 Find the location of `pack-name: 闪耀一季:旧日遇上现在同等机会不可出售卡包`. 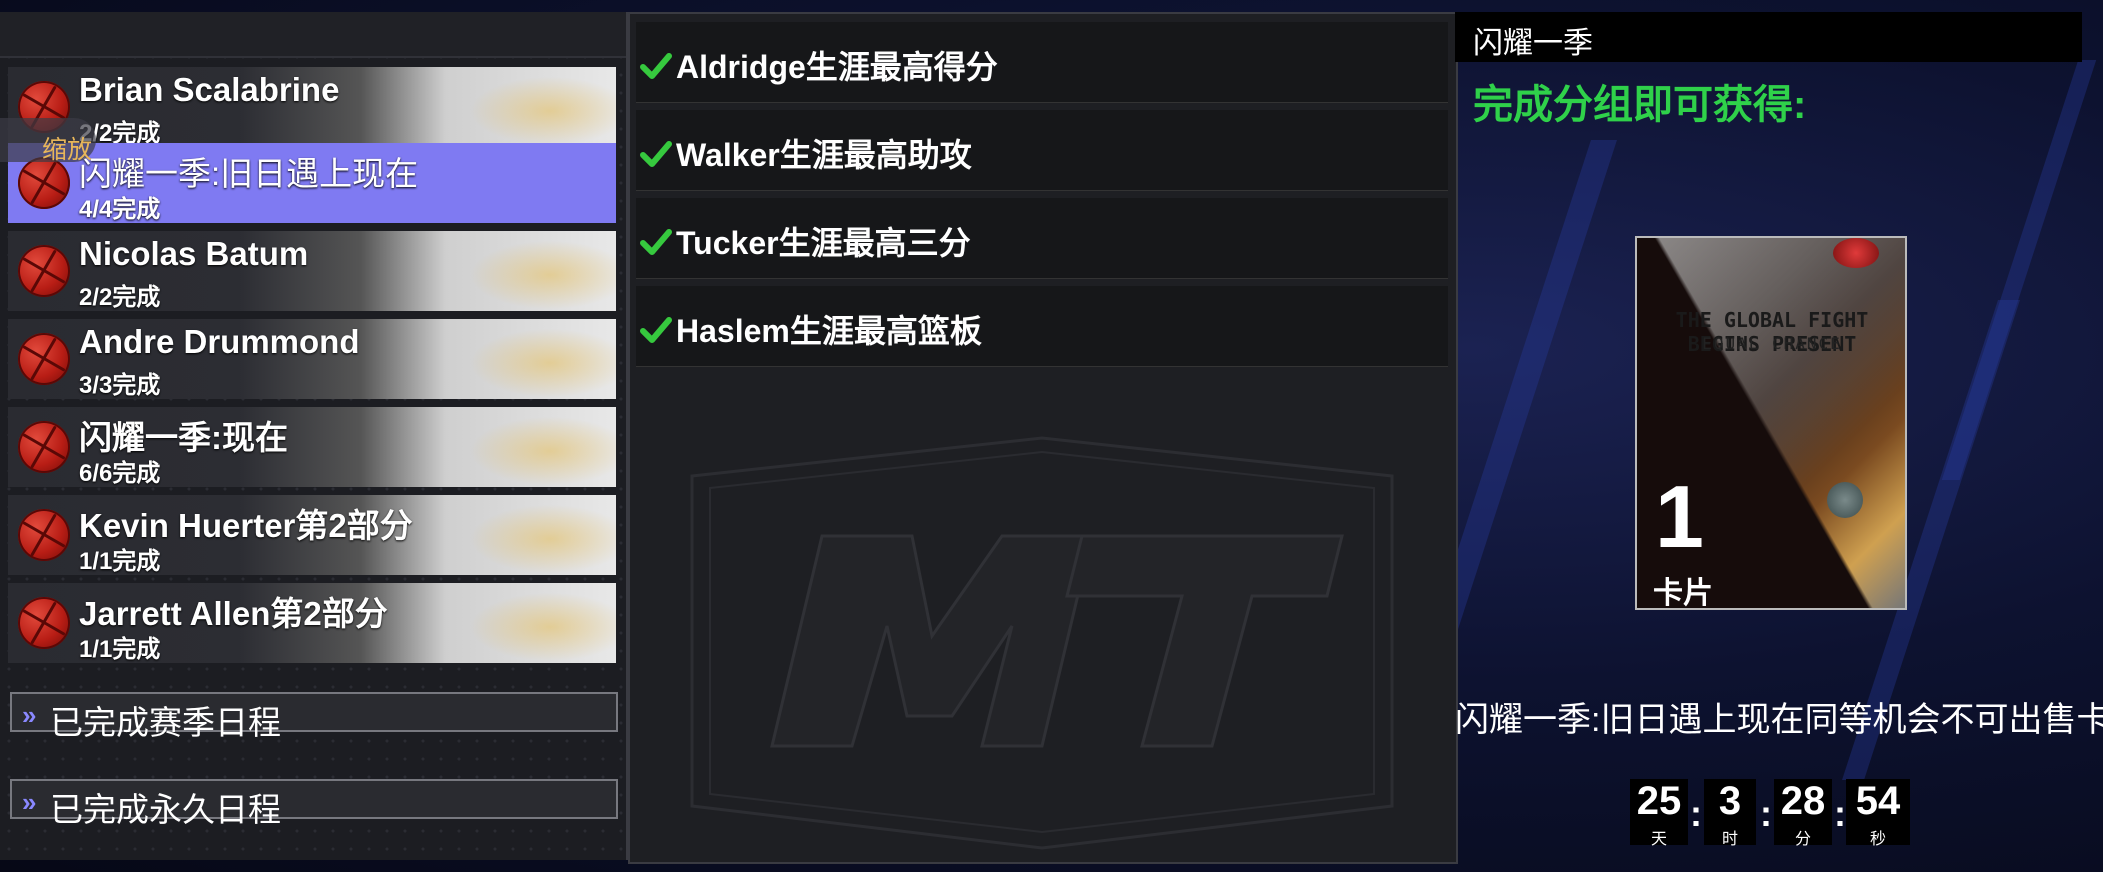

pack-name: 闪耀一季:旧日遇上现在同等机会不可出售卡包 is located at coordinates (1779, 720).